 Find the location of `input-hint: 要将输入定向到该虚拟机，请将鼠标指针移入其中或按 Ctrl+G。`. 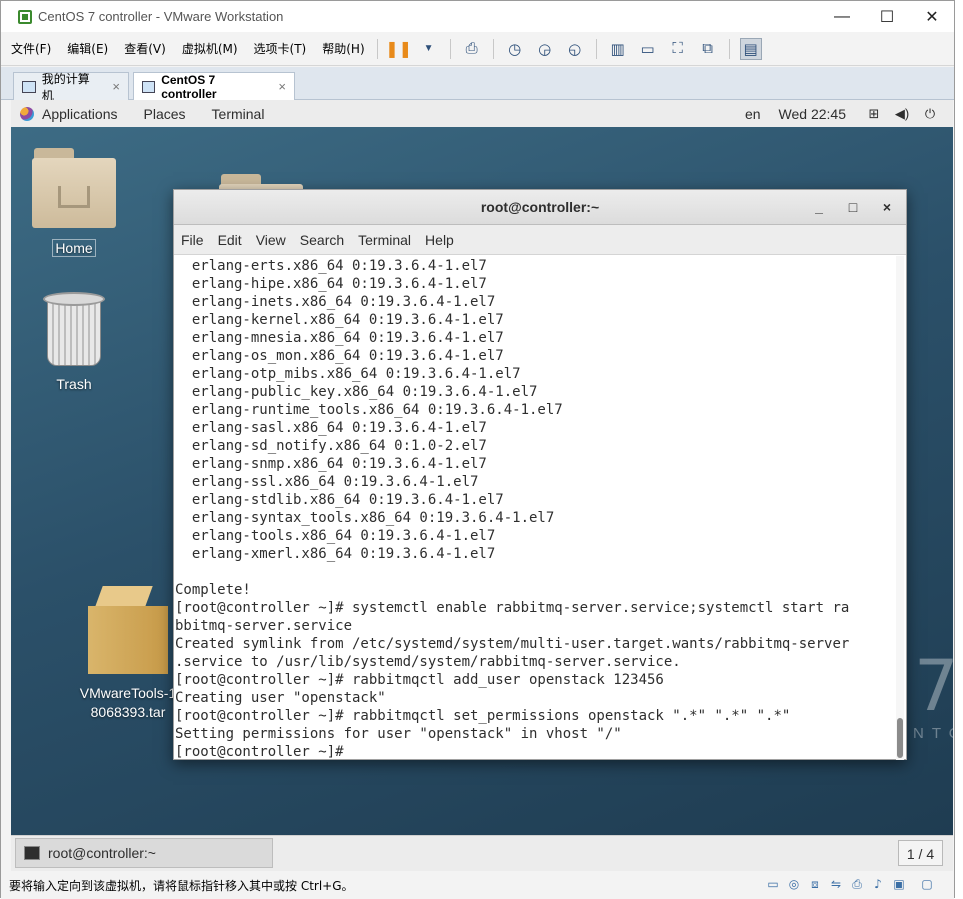

input-hint: 要将输入定向到该虚拟机，请将鼠标指针移入其中或按 Ctrl+G。 is located at coordinates (181, 885).